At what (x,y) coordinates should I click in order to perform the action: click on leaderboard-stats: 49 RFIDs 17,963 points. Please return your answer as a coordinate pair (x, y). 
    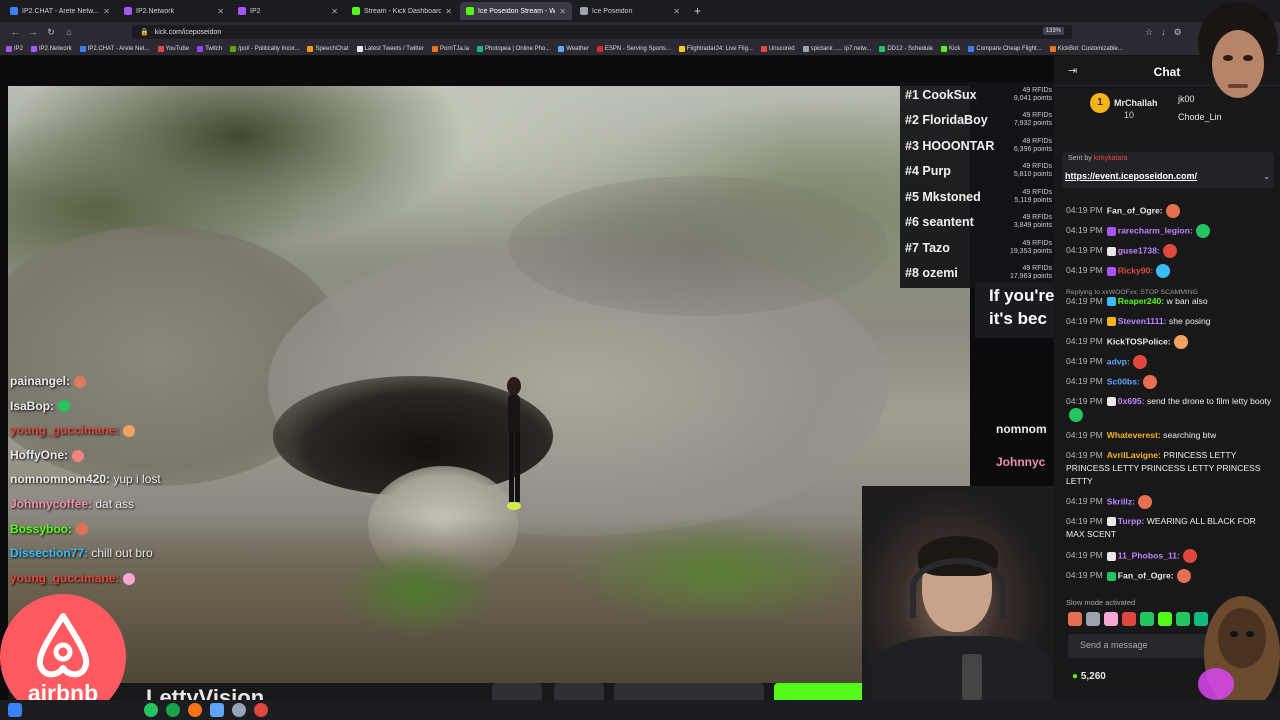
    Looking at the image, I should click on (1031, 273).